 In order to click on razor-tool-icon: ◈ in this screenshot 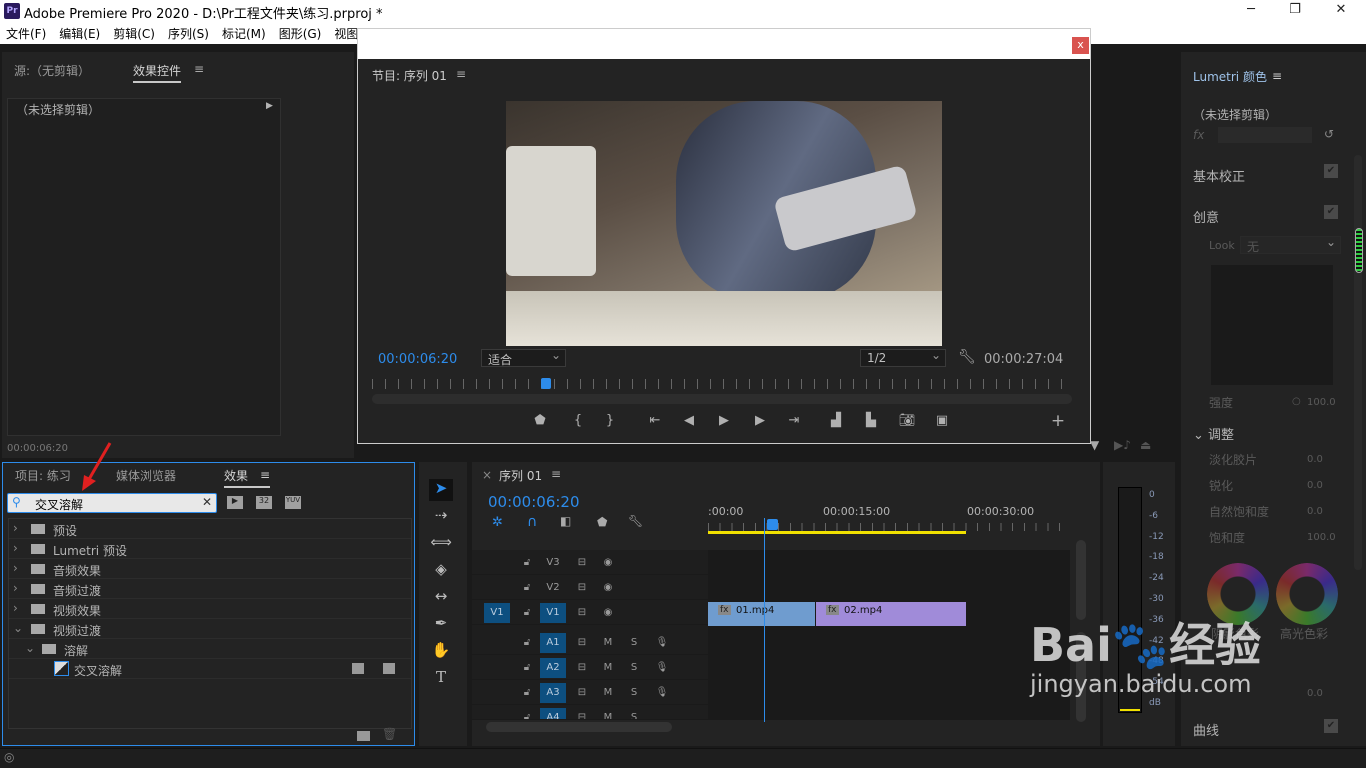, I will do `click(441, 571)`.